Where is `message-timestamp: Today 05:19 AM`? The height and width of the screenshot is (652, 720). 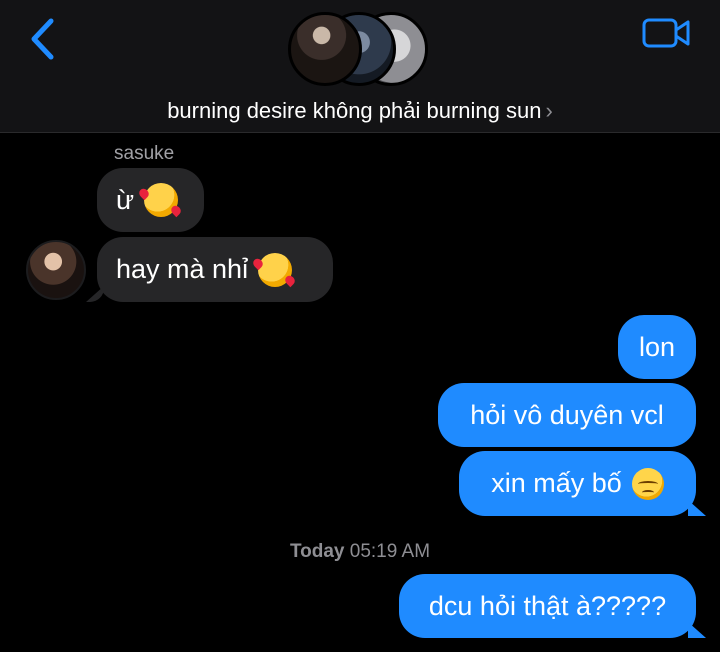 message-timestamp: Today 05:19 AM is located at coordinates (360, 552).